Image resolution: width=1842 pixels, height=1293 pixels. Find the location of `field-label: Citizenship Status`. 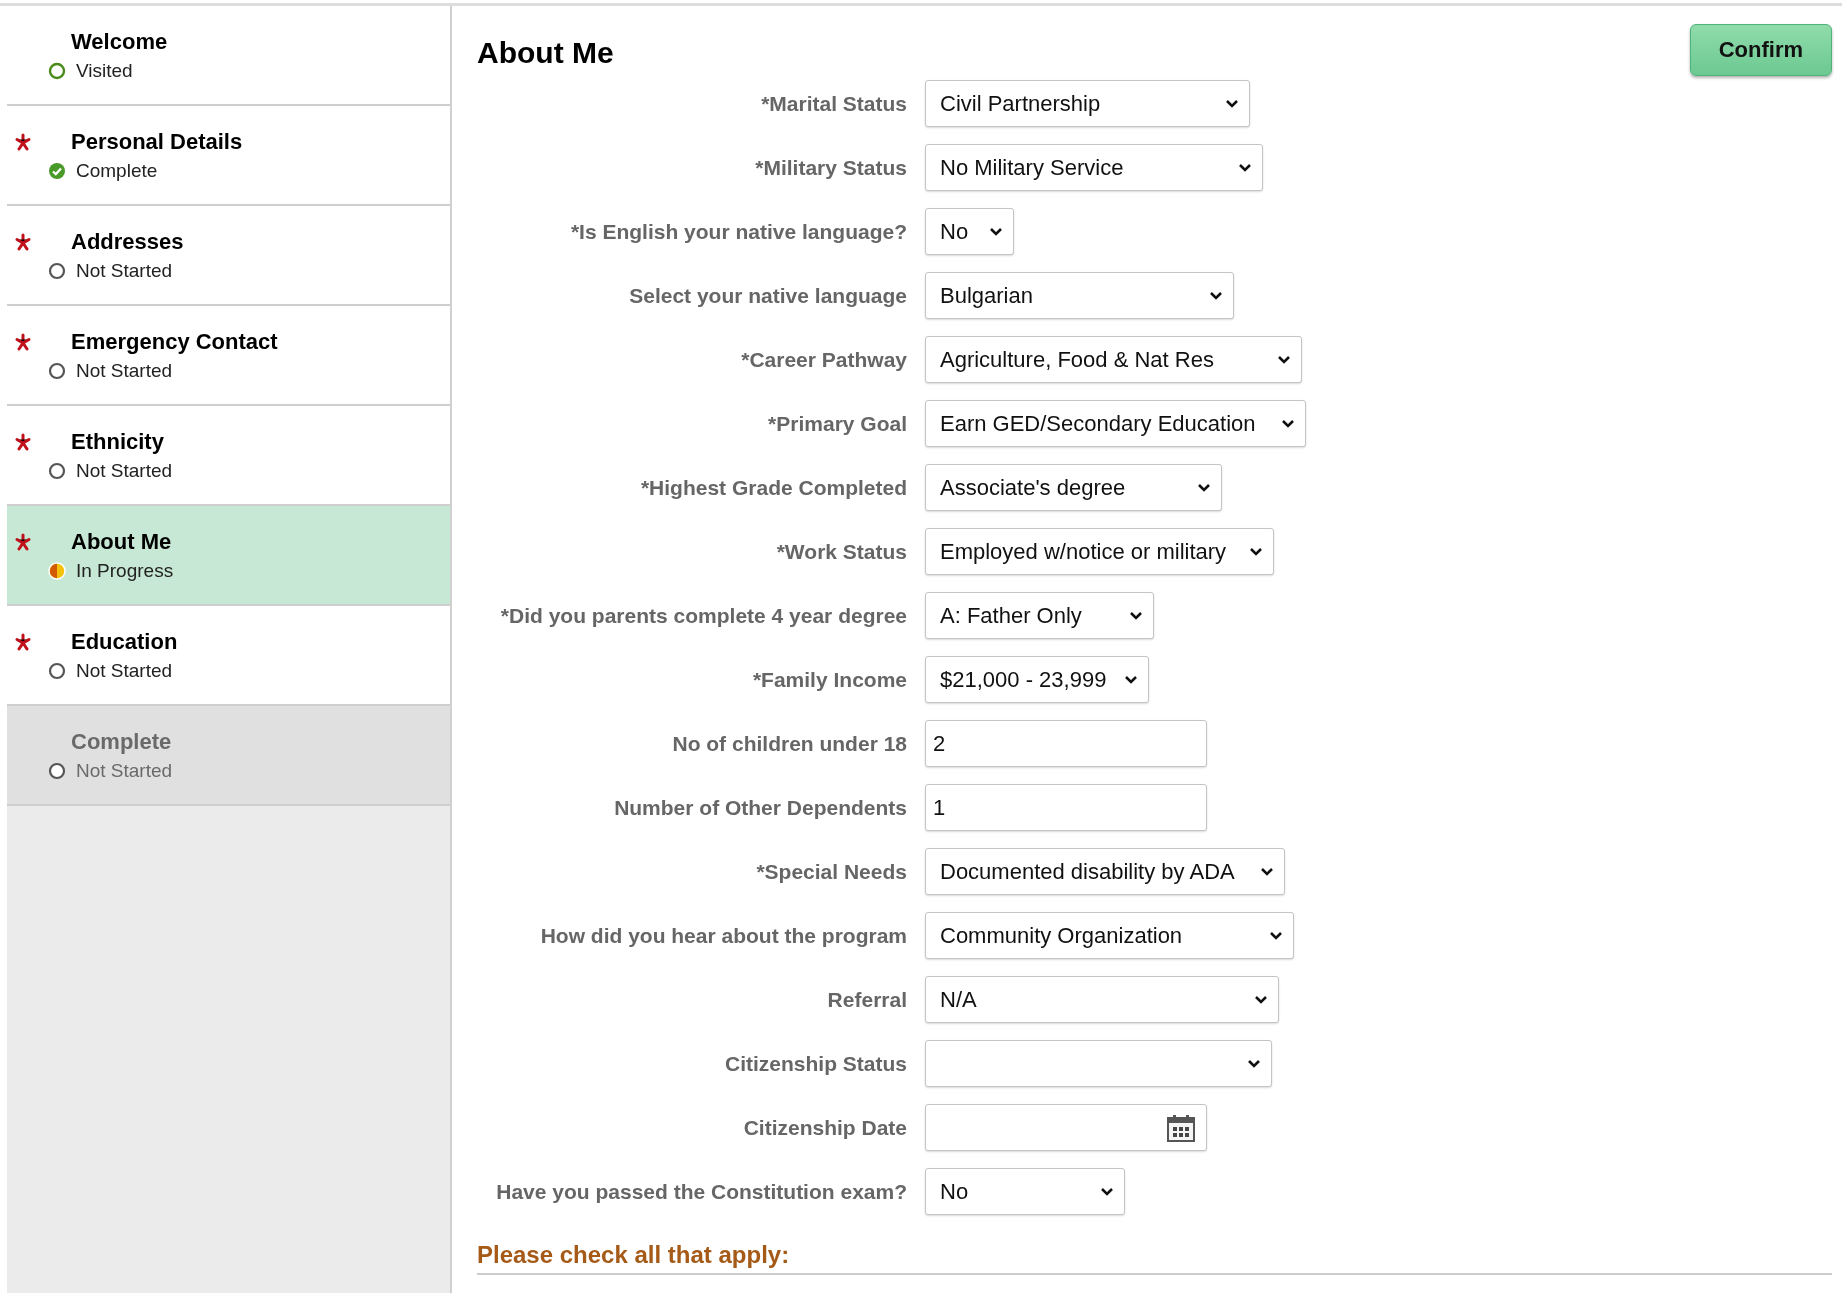

field-label: Citizenship Status is located at coordinates (815, 1063).